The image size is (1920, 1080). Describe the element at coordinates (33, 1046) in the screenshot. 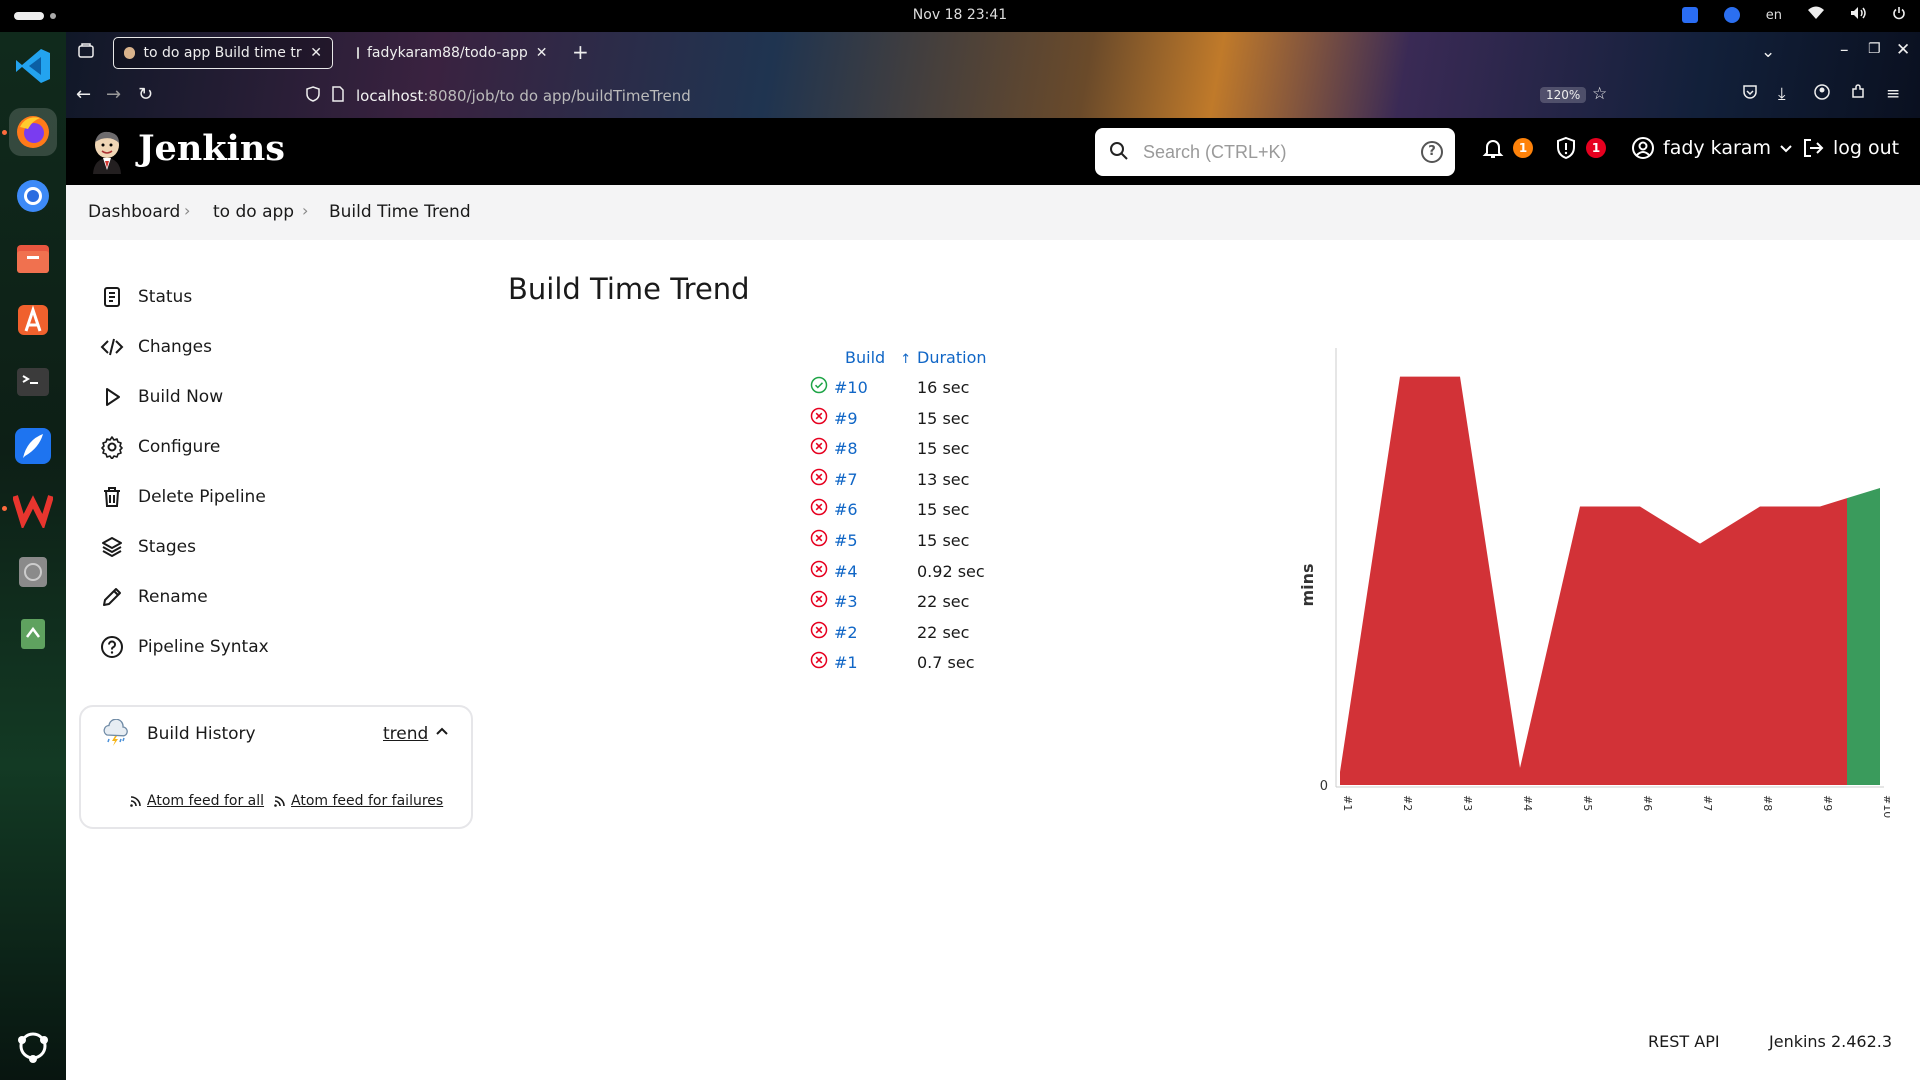

I see `show-apps-icon` at that location.